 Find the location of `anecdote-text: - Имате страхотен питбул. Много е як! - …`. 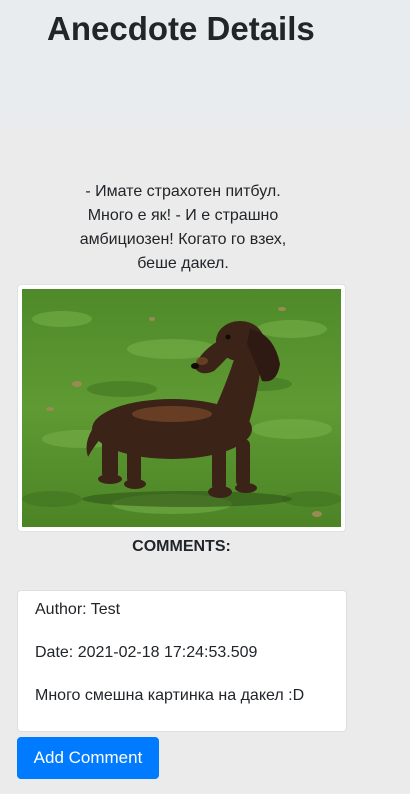

anecdote-text: - Имате страхотен питбул. Много е як! - … is located at coordinates (183, 228).